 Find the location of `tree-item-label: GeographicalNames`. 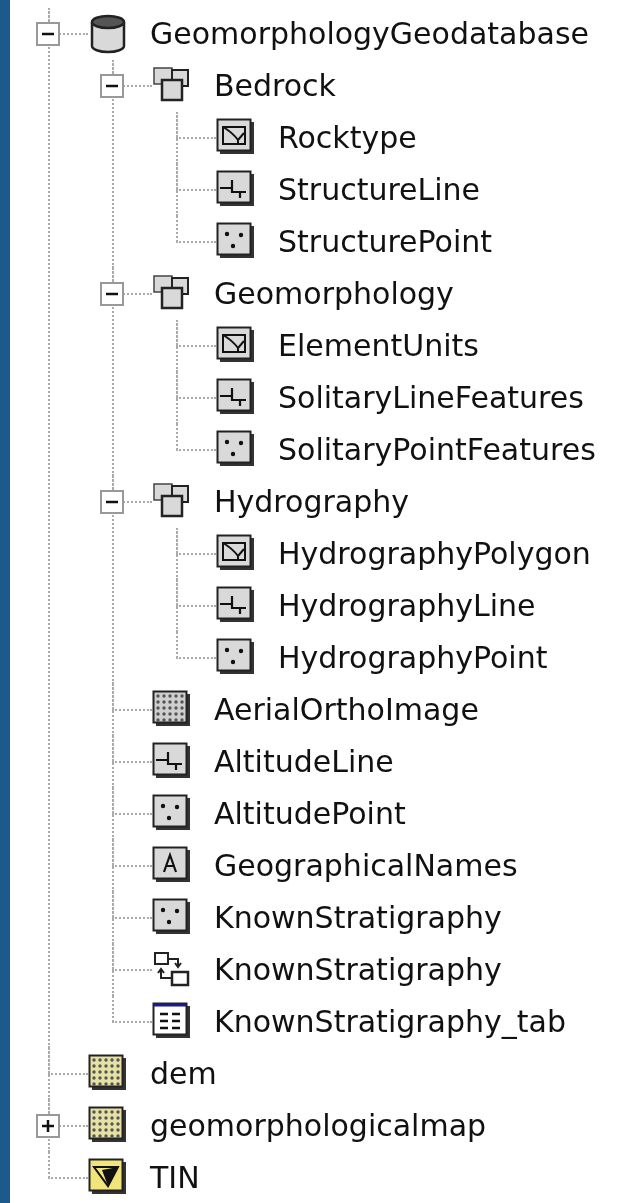

tree-item-label: GeographicalNames is located at coordinates (366, 866).